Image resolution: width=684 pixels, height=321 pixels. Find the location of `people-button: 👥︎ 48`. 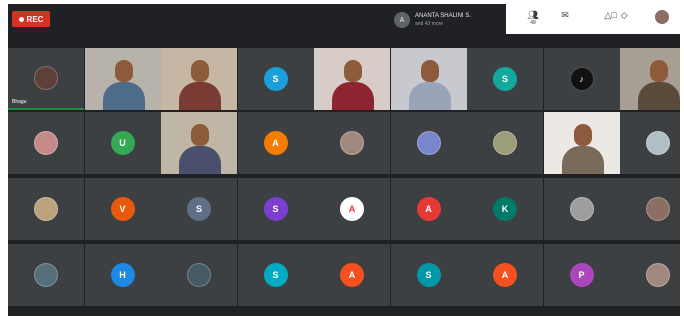

people-button: 👥︎ 48 is located at coordinates (533, 18).